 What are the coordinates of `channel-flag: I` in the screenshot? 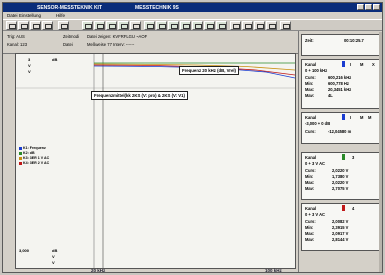 It's located at (351, 117).